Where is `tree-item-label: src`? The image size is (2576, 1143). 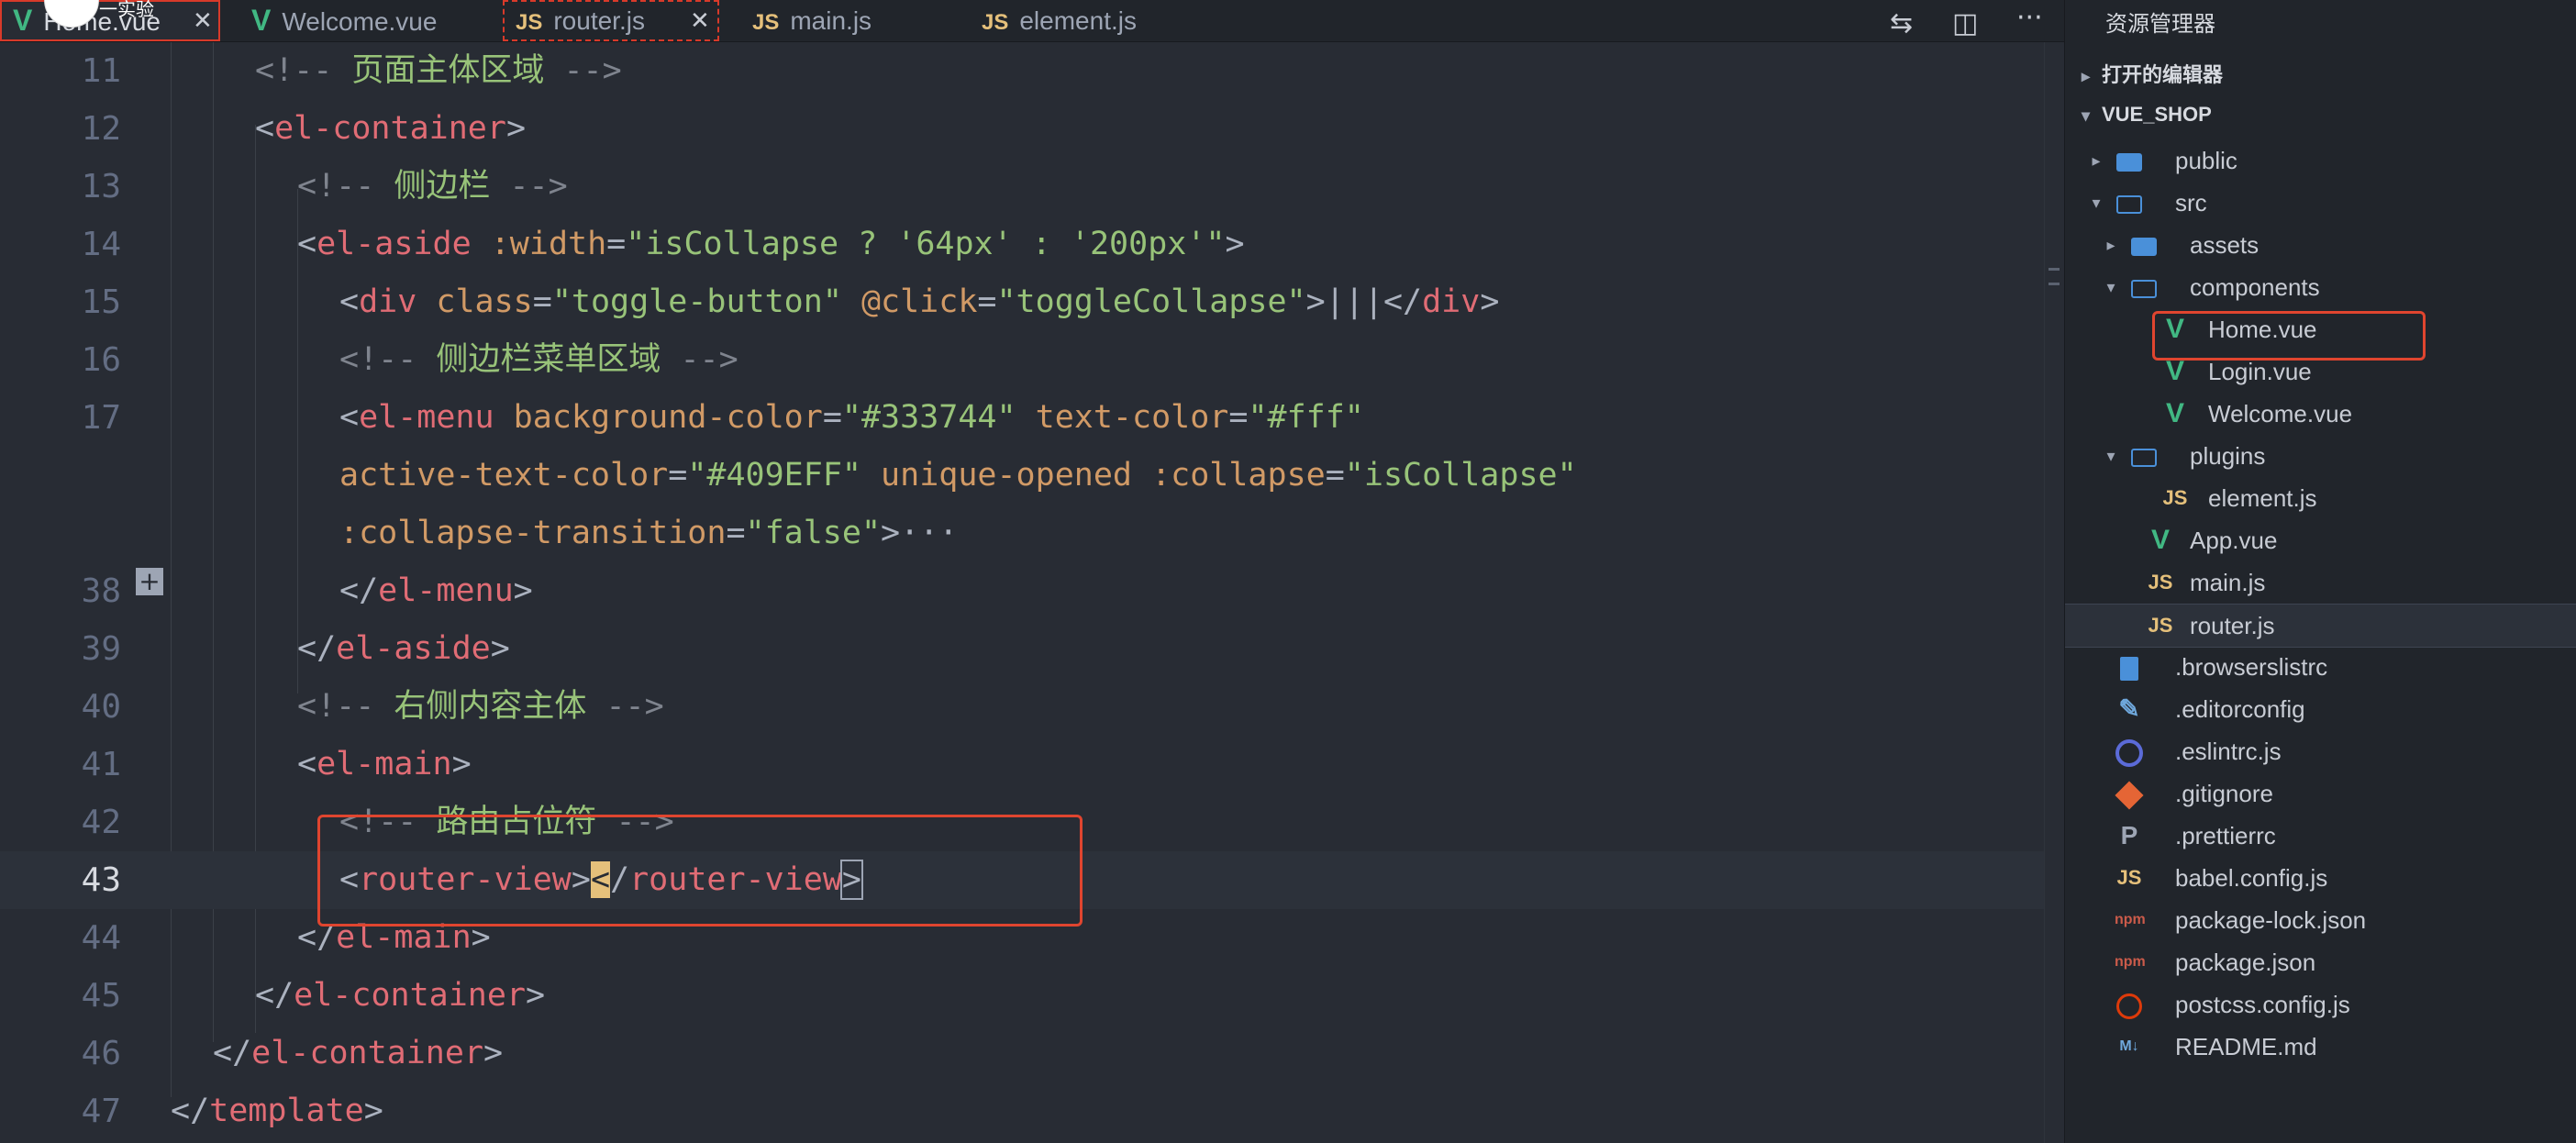 tree-item-label: src is located at coordinates (2191, 202).